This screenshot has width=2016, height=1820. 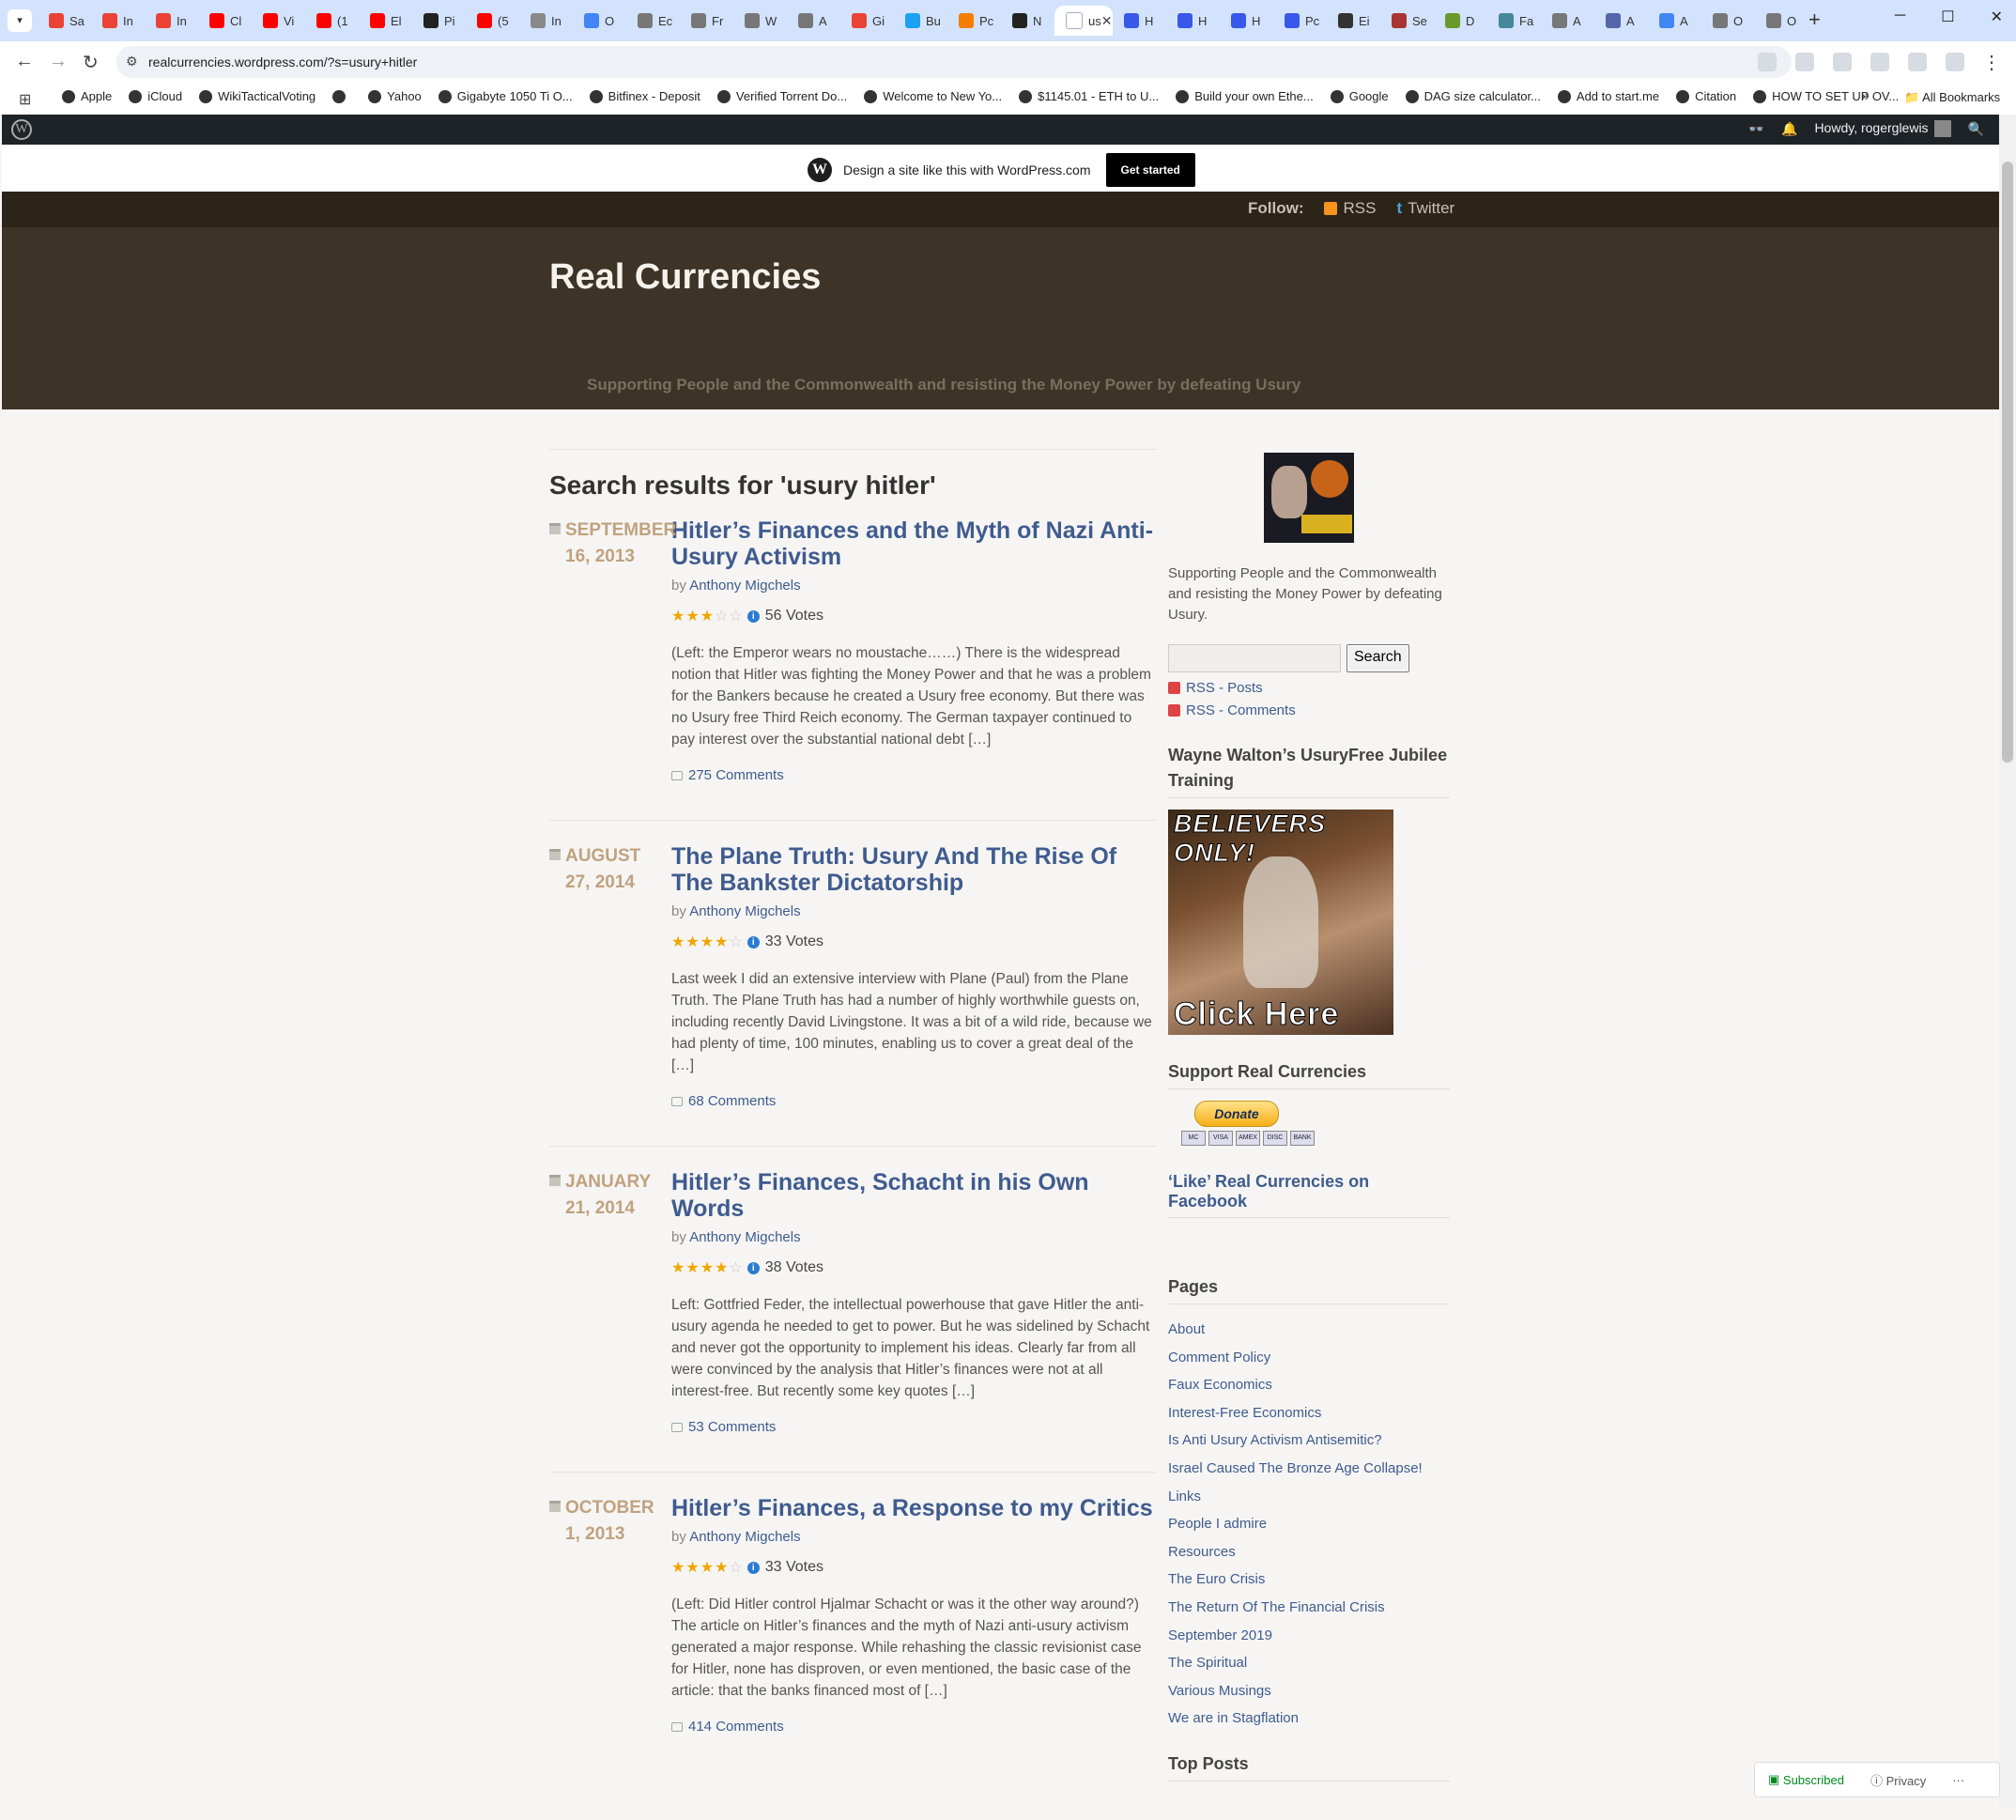 What do you see at coordinates (2007, 462) in the screenshot?
I see `scroll-thumb` at bounding box center [2007, 462].